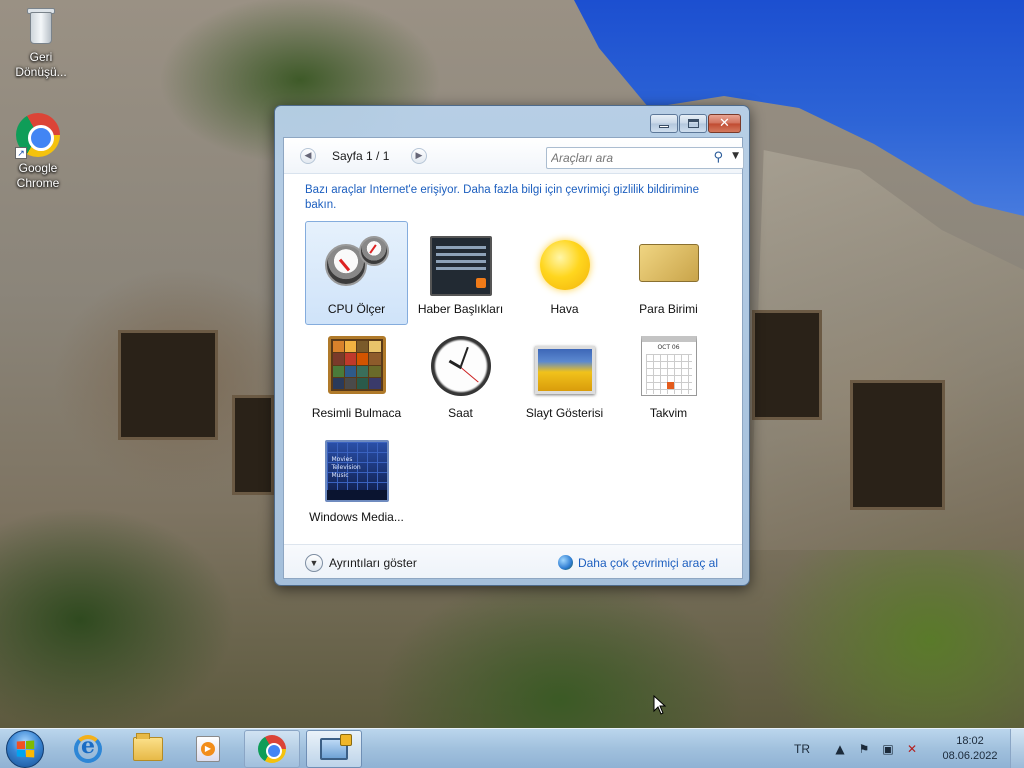 The width and height of the screenshot is (1024, 768). Describe the element at coordinates (912, 749) in the screenshot. I see `volume-muted-icon: ✕` at that location.